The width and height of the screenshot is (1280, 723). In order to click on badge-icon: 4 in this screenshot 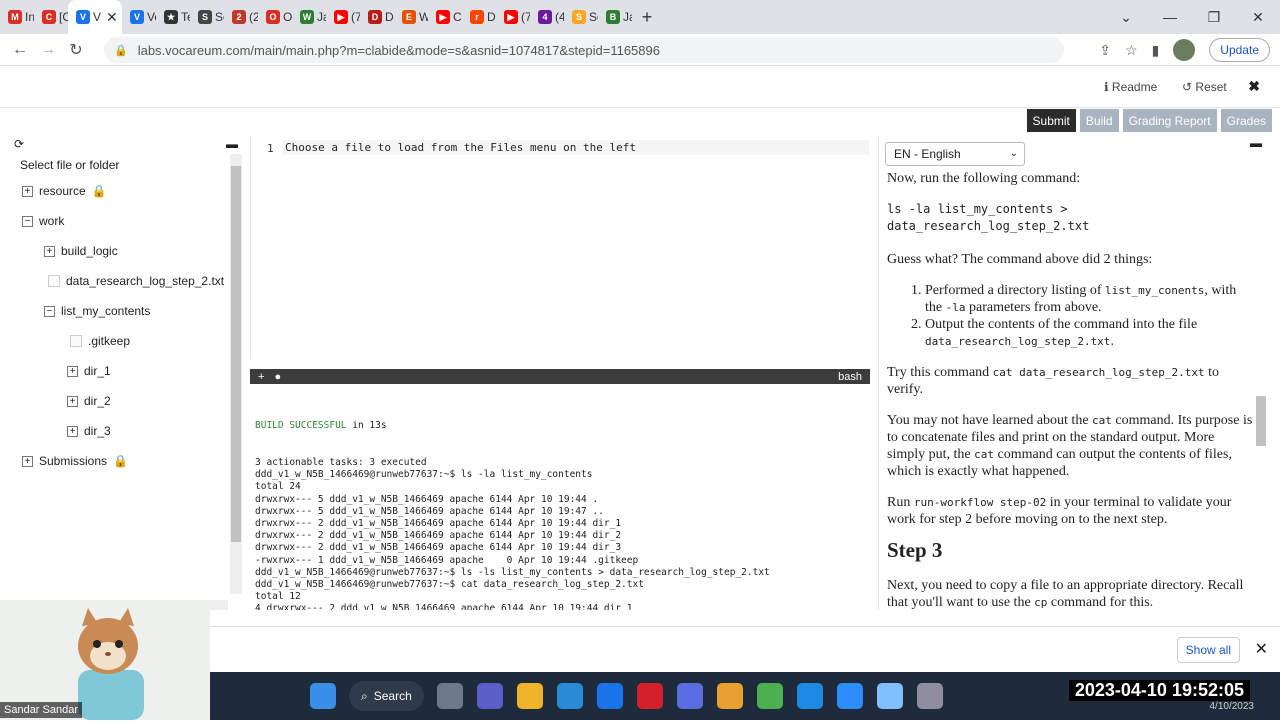, I will do `click(545, 17)`.